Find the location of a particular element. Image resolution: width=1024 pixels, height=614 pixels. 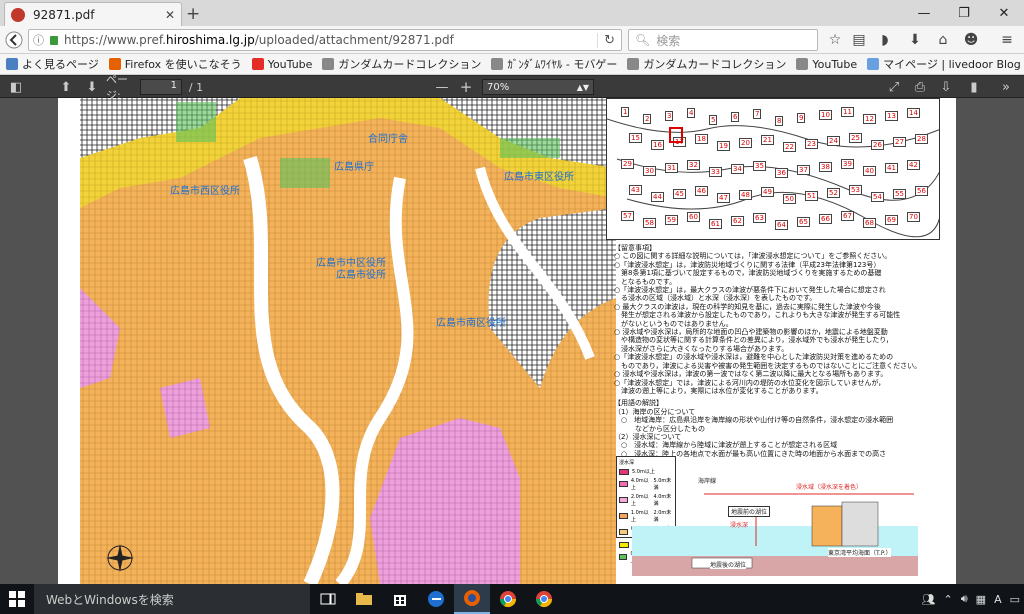

presentation-mode-icon: ⤢ is located at coordinates (894, 87).